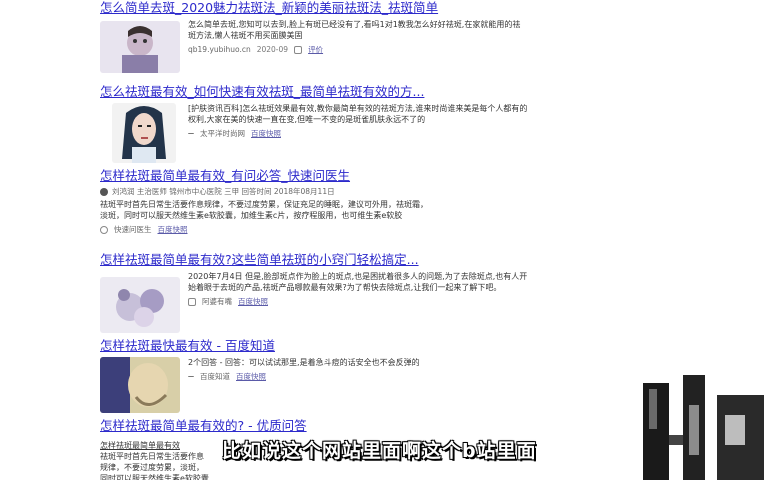 The height and width of the screenshot is (480, 764). What do you see at coordinates (304, 362) in the screenshot?
I see `result-snippet: 2个回答 - 回答：可以试试那里,是着急斗痘的话安全也不会反弹的` at bounding box center [304, 362].